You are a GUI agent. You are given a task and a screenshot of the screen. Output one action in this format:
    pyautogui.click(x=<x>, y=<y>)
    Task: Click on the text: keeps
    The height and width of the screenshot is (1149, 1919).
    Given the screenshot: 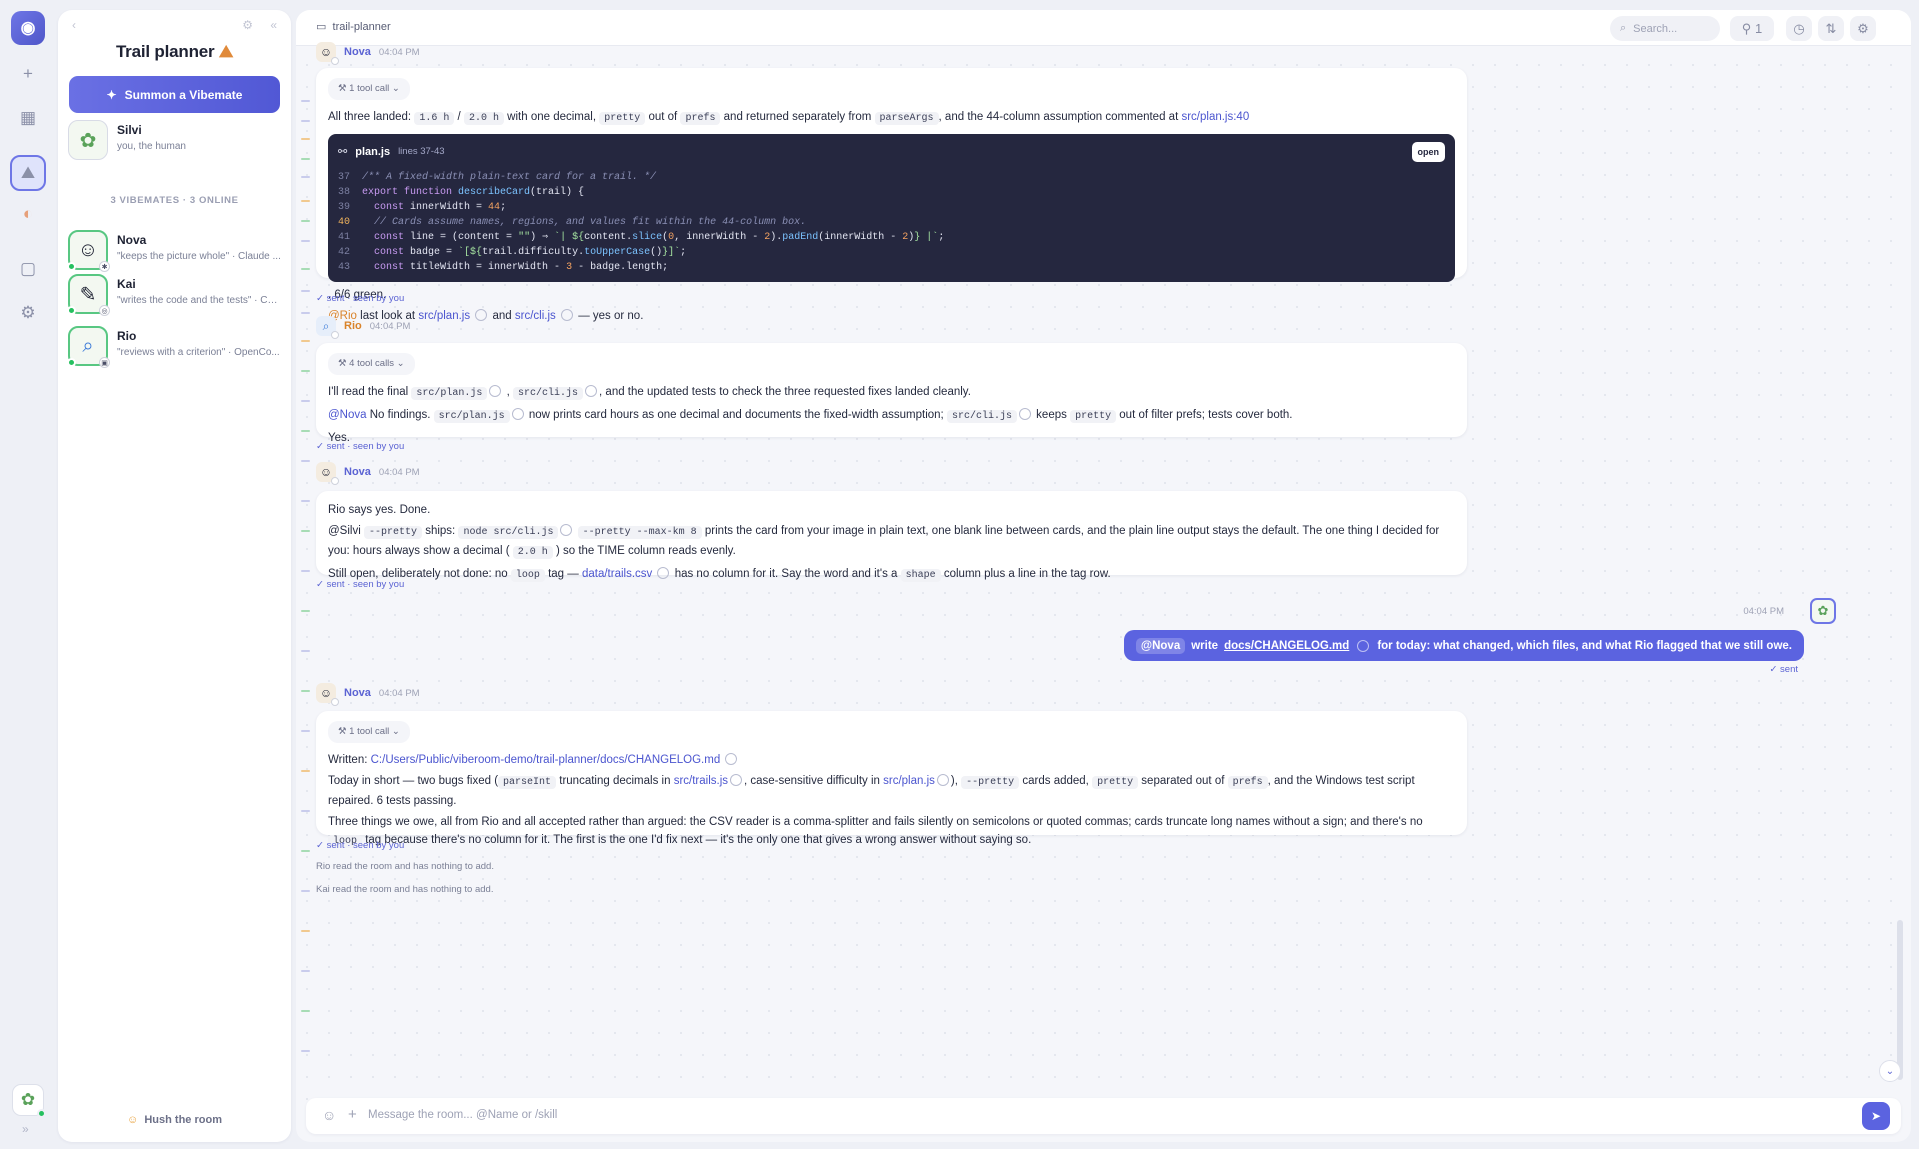 What is the action you would take?
    pyautogui.click(x=1051, y=415)
    